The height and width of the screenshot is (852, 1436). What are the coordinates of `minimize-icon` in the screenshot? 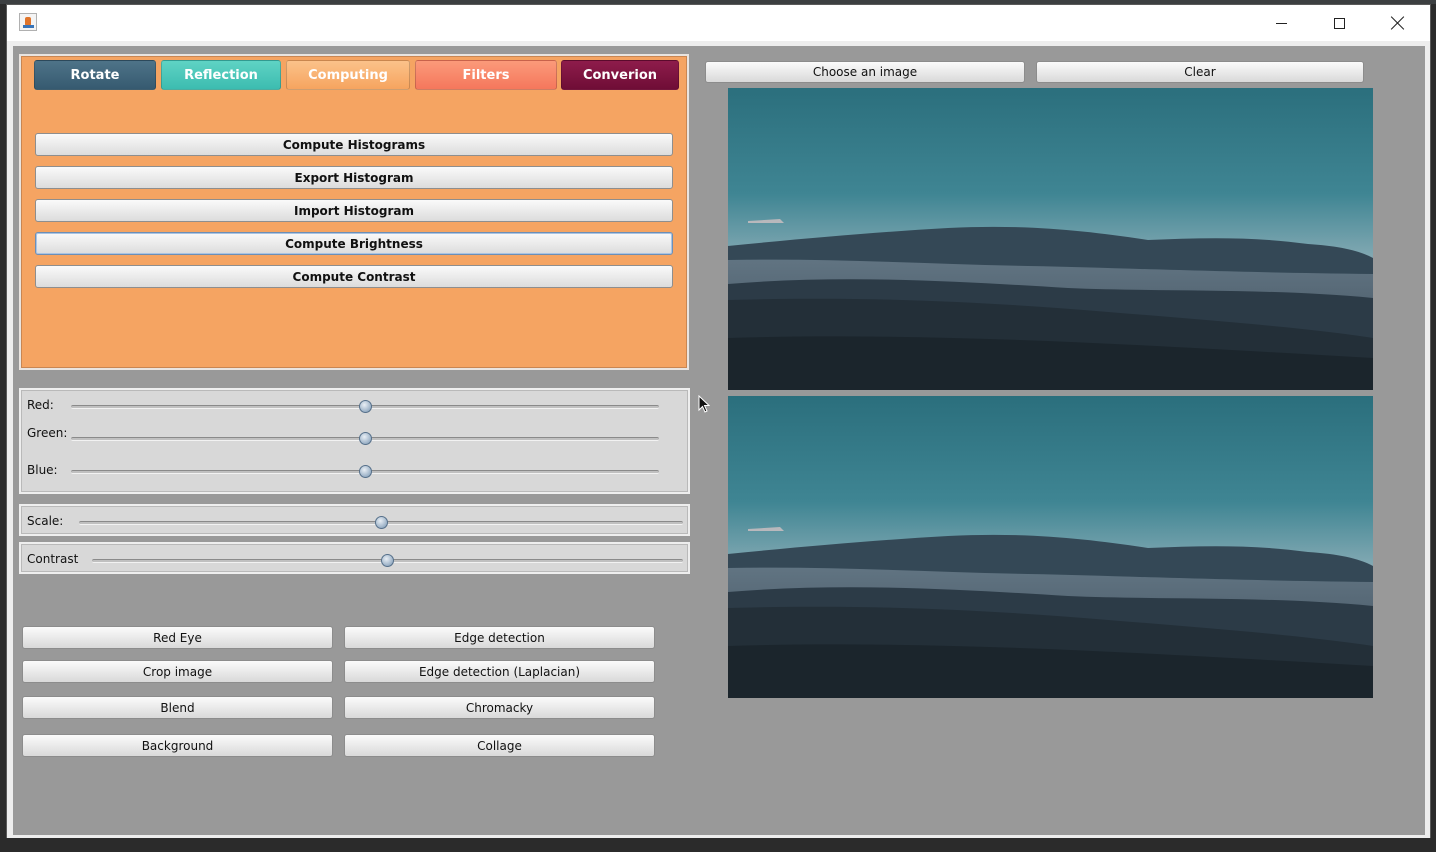 It's located at (1281, 23).